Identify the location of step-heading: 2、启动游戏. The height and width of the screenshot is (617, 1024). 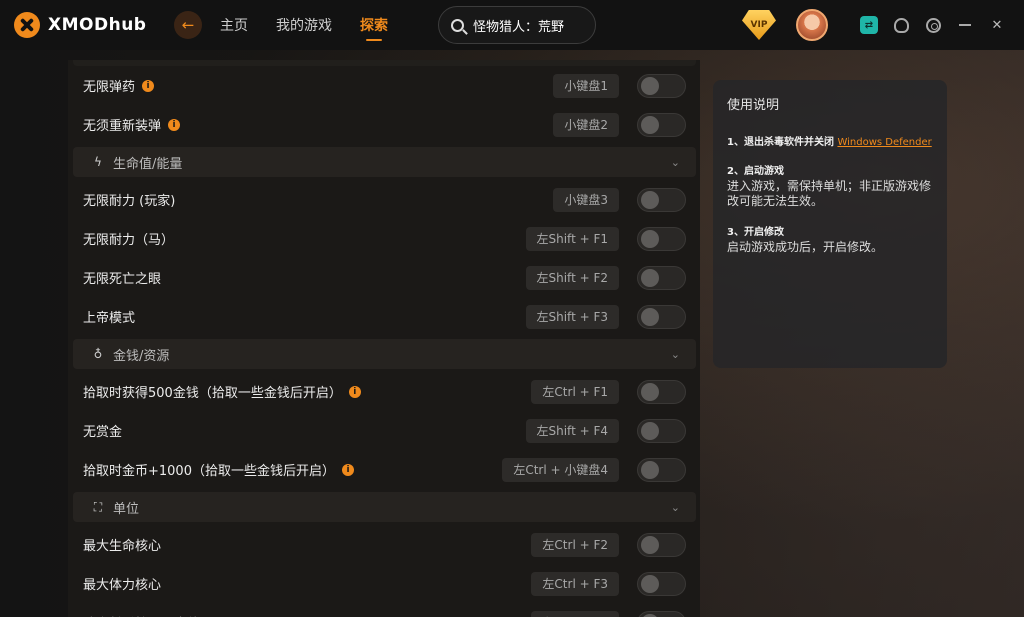
(830, 169).